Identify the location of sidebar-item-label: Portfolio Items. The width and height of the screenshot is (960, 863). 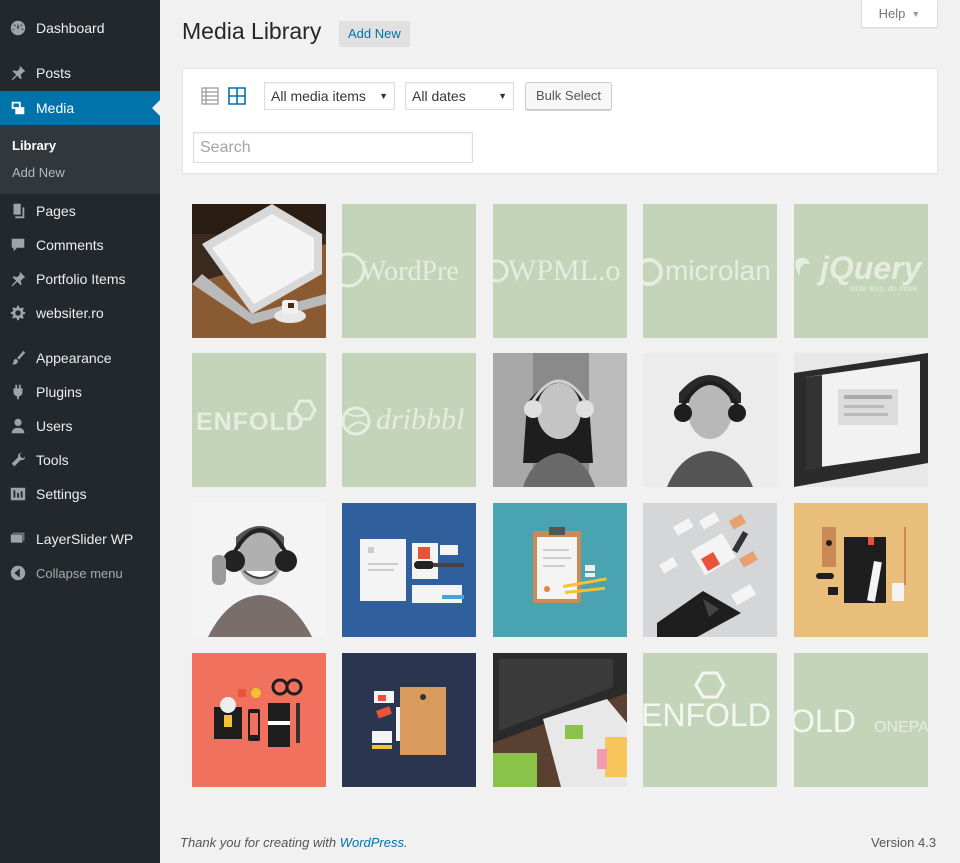
(81, 279).